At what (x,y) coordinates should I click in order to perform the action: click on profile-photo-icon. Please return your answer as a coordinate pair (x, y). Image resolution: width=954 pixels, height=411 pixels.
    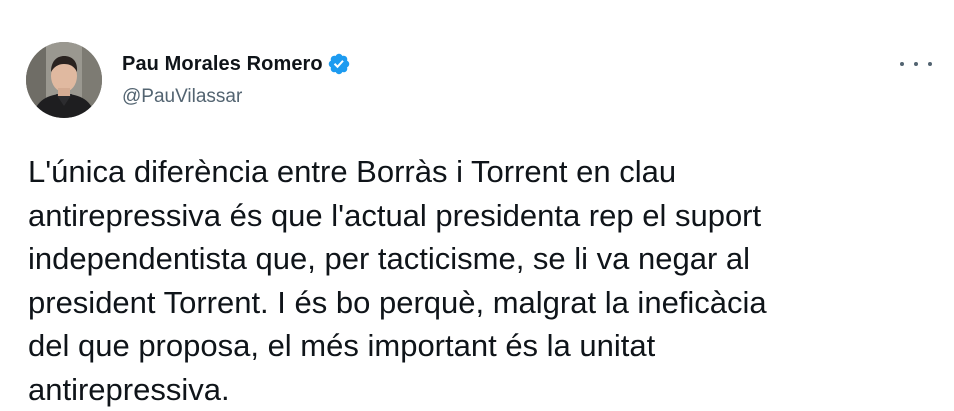
    Looking at the image, I should click on (64, 80).